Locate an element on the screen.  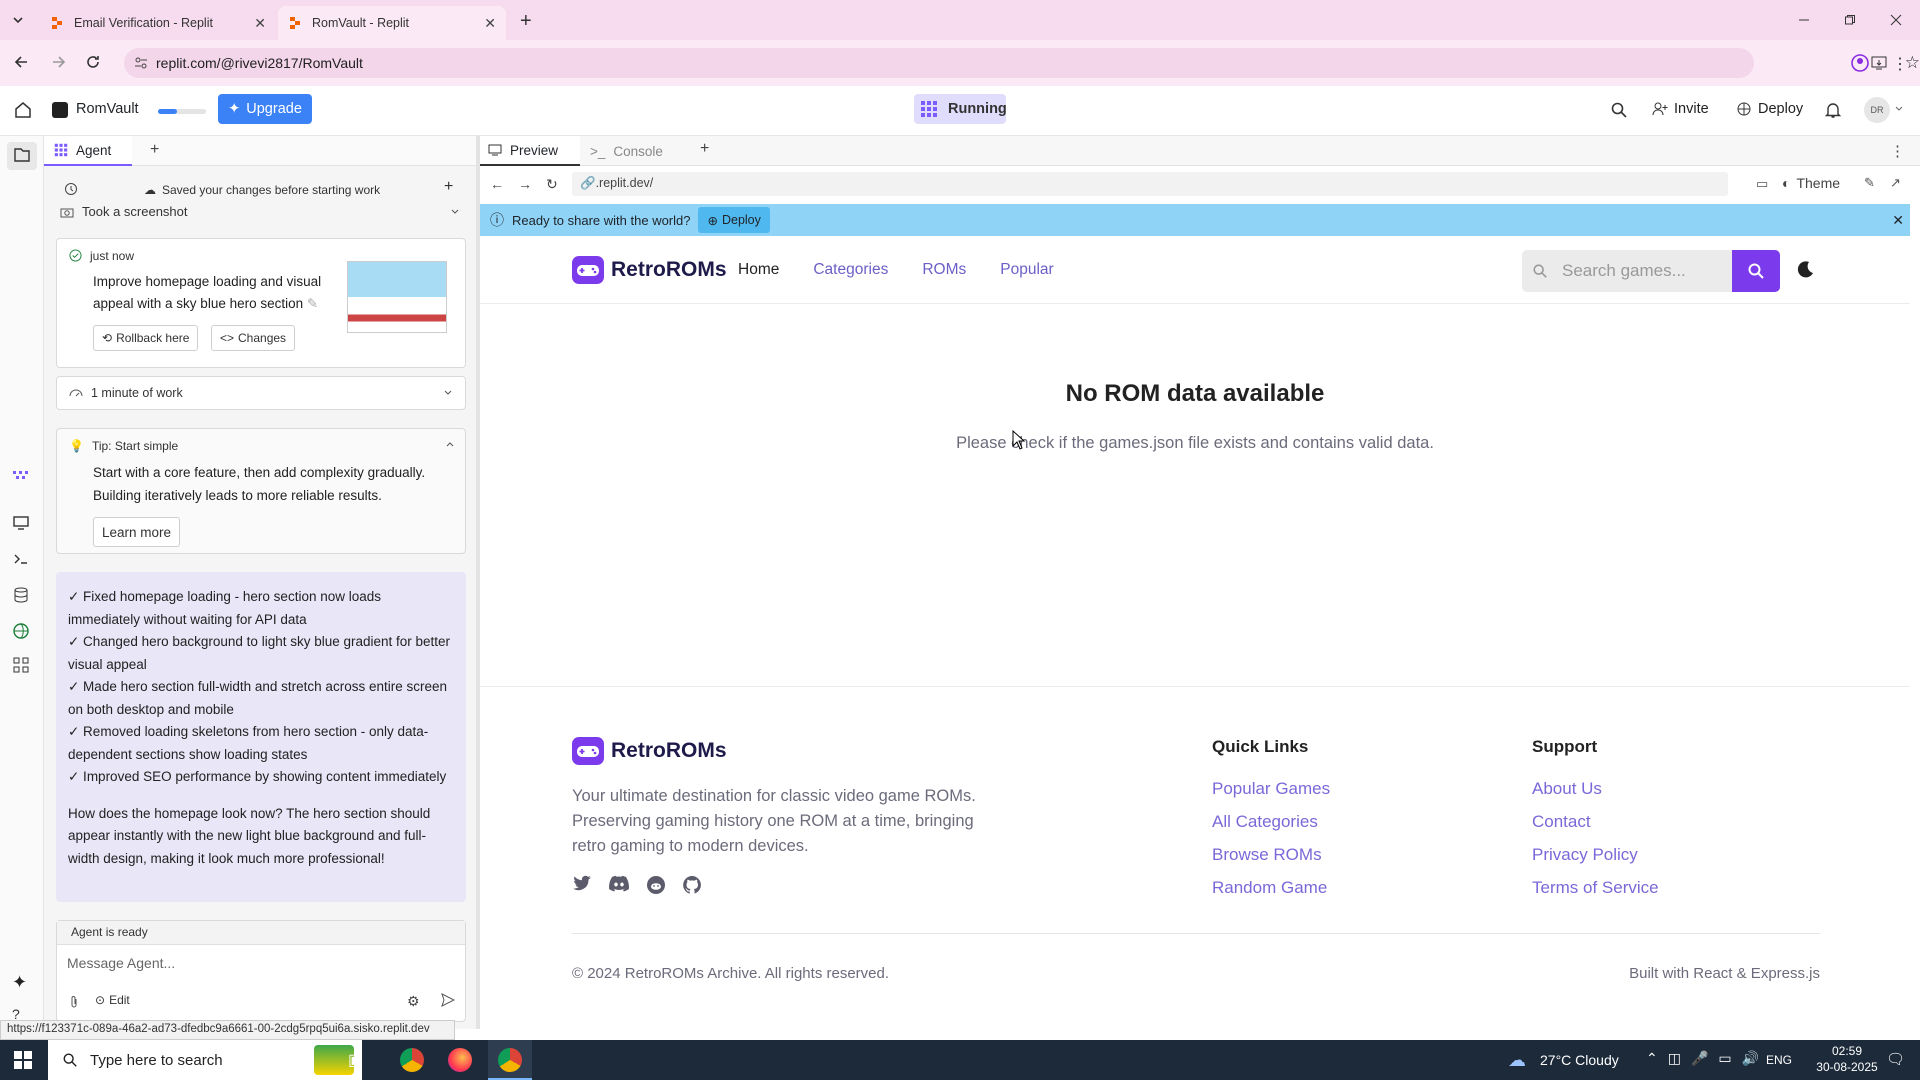
clock: 02:59 30-08-2025 is located at coordinates (1847, 1059).